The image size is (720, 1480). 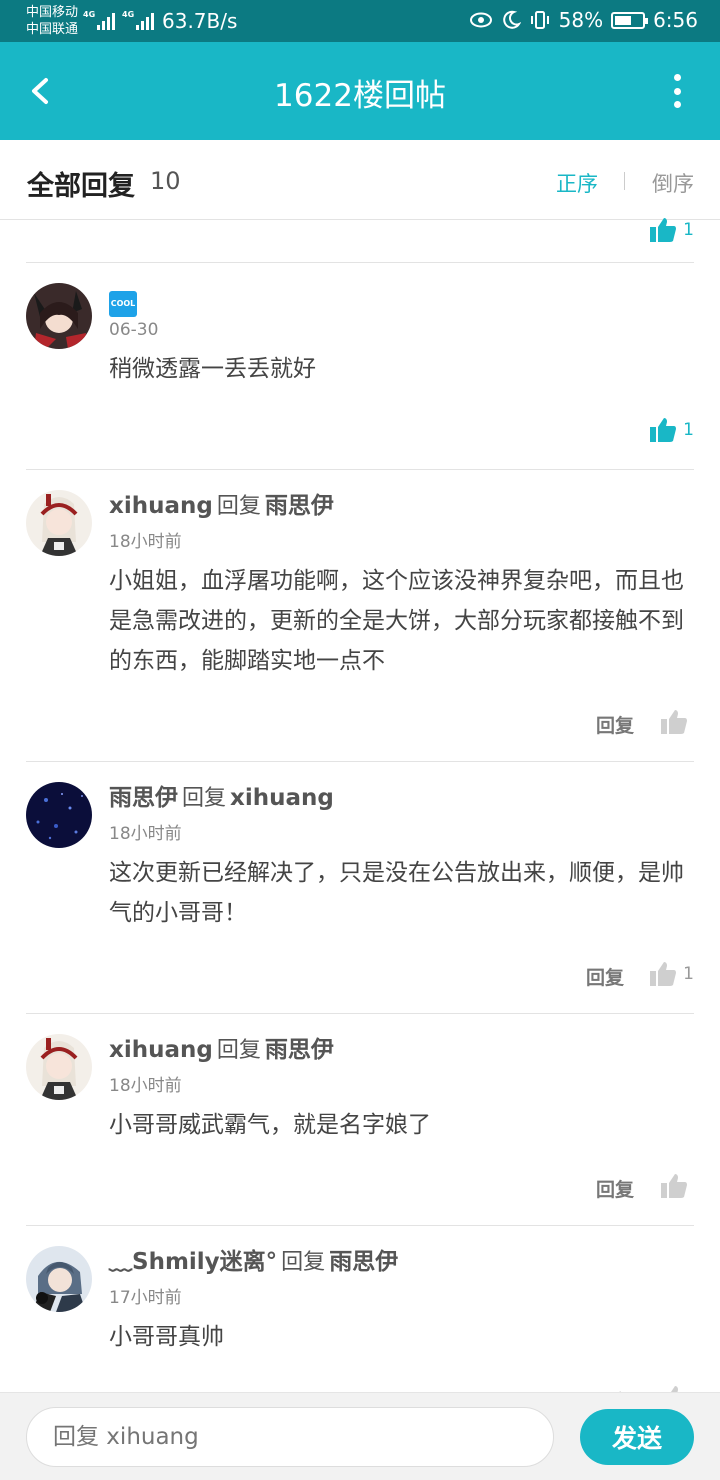 What do you see at coordinates (539, 20) in the screenshot?
I see `vibrate-icon` at bounding box center [539, 20].